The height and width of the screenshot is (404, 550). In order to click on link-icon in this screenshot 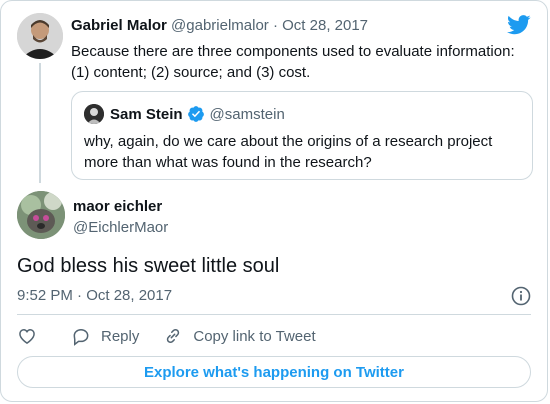, I will do `click(173, 336)`.